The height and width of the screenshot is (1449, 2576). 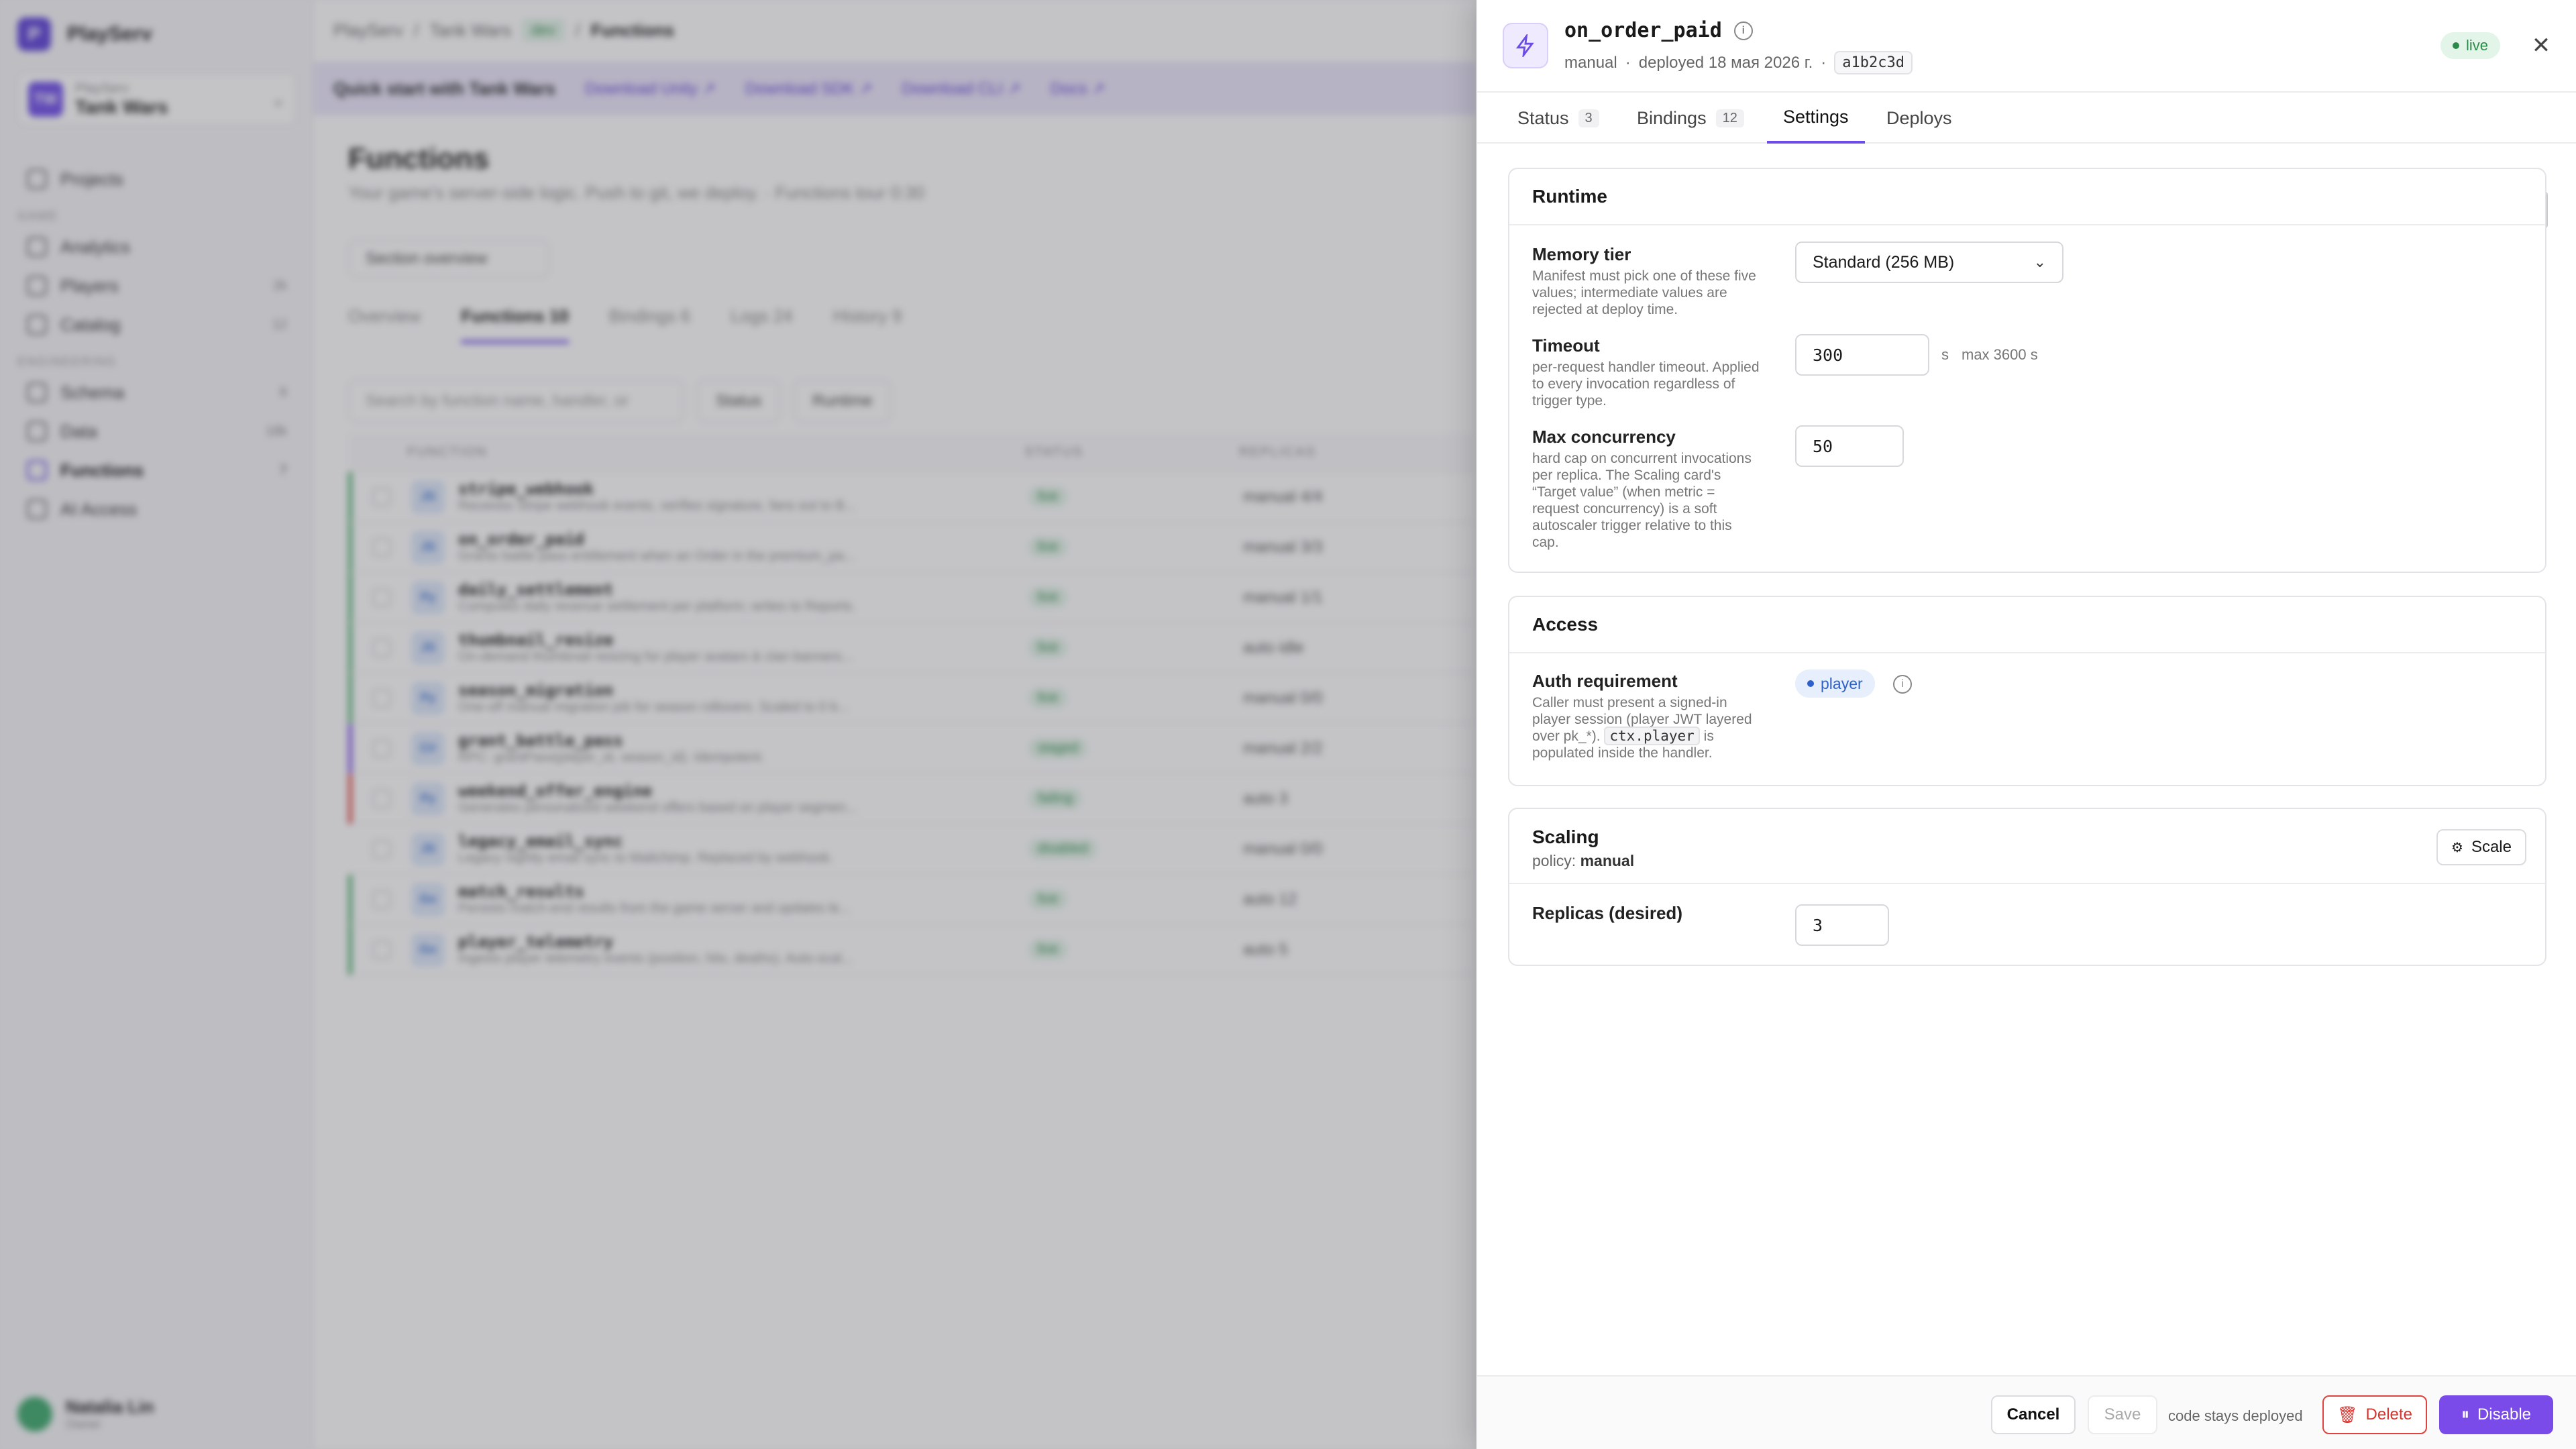 I want to click on timeout-max: max 3600 s, so click(x=2000, y=354).